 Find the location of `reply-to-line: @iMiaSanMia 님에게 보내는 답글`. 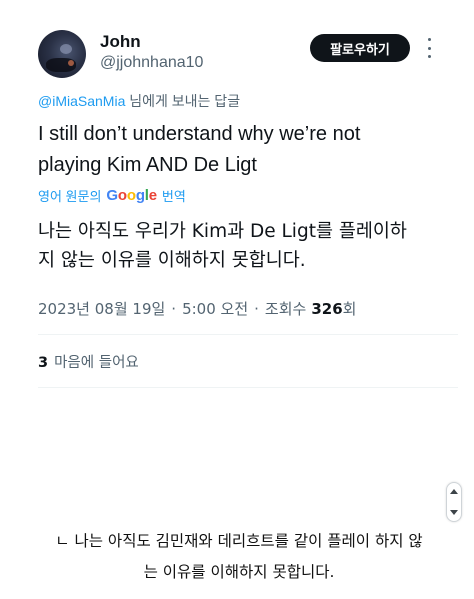

reply-to-line: @iMiaSanMia 님에게 보내는 답글 is located at coordinates (139, 101).